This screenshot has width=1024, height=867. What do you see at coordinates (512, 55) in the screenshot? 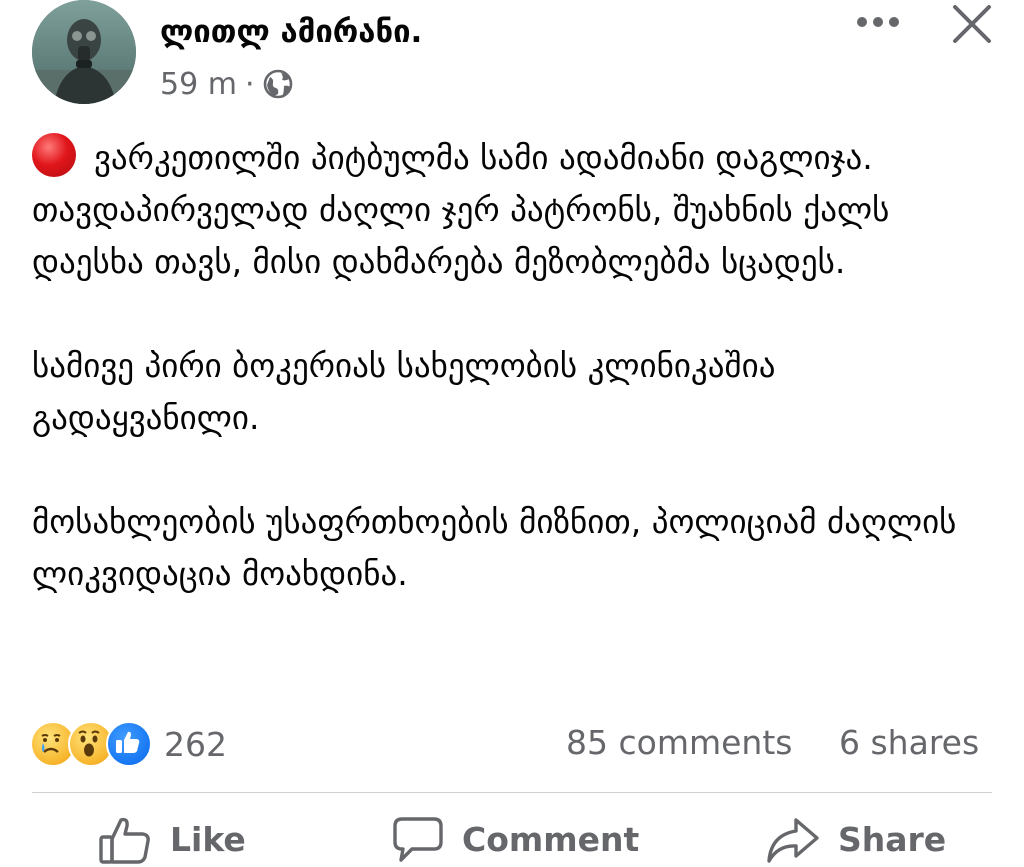
I see `post-header: ლითლ ამირანი. 59 m ·` at bounding box center [512, 55].